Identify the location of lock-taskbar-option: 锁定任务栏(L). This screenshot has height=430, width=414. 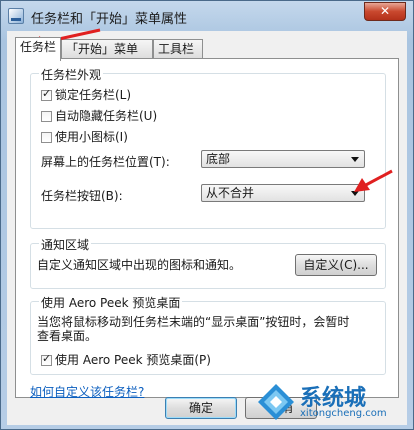
(86, 94).